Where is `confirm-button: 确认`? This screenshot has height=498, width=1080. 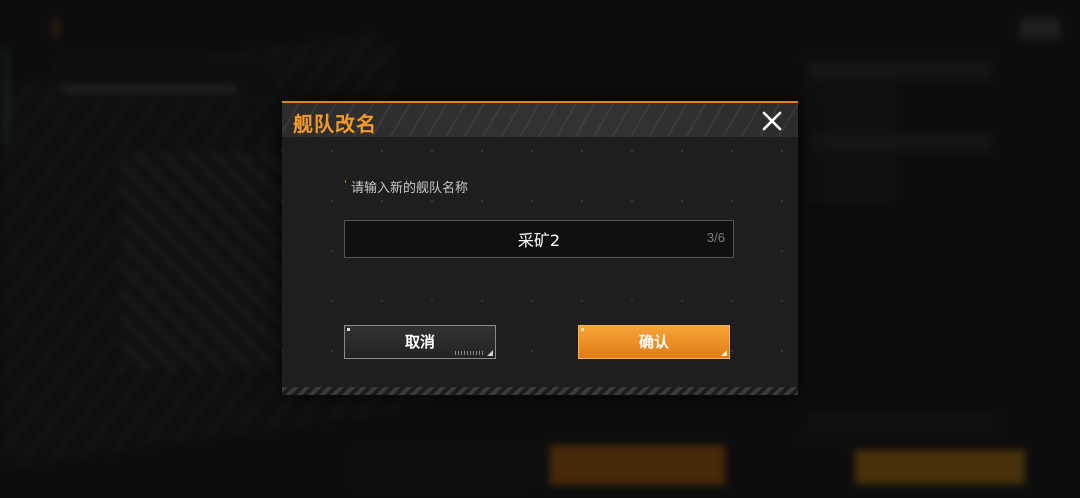 confirm-button: 确认 is located at coordinates (654, 342).